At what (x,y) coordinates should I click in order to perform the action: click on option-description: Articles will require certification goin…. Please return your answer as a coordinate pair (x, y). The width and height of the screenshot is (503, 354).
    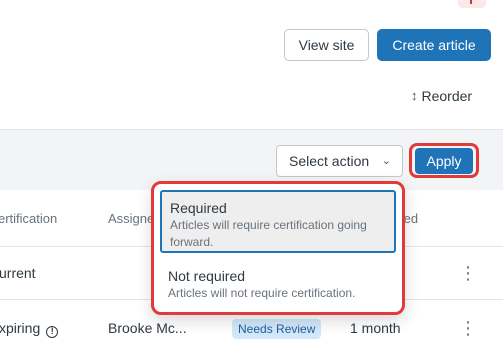
    Looking at the image, I should click on (268, 233).